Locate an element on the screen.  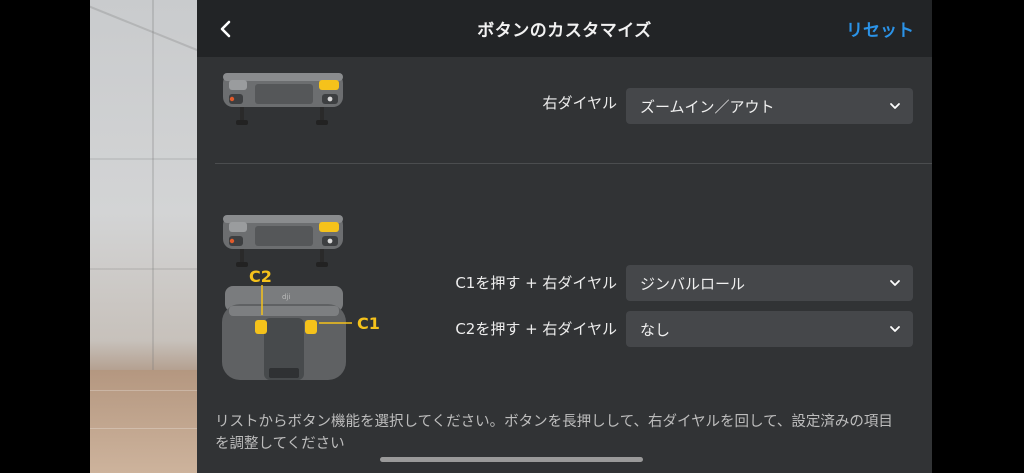
back-button is located at coordinates (226, 29).